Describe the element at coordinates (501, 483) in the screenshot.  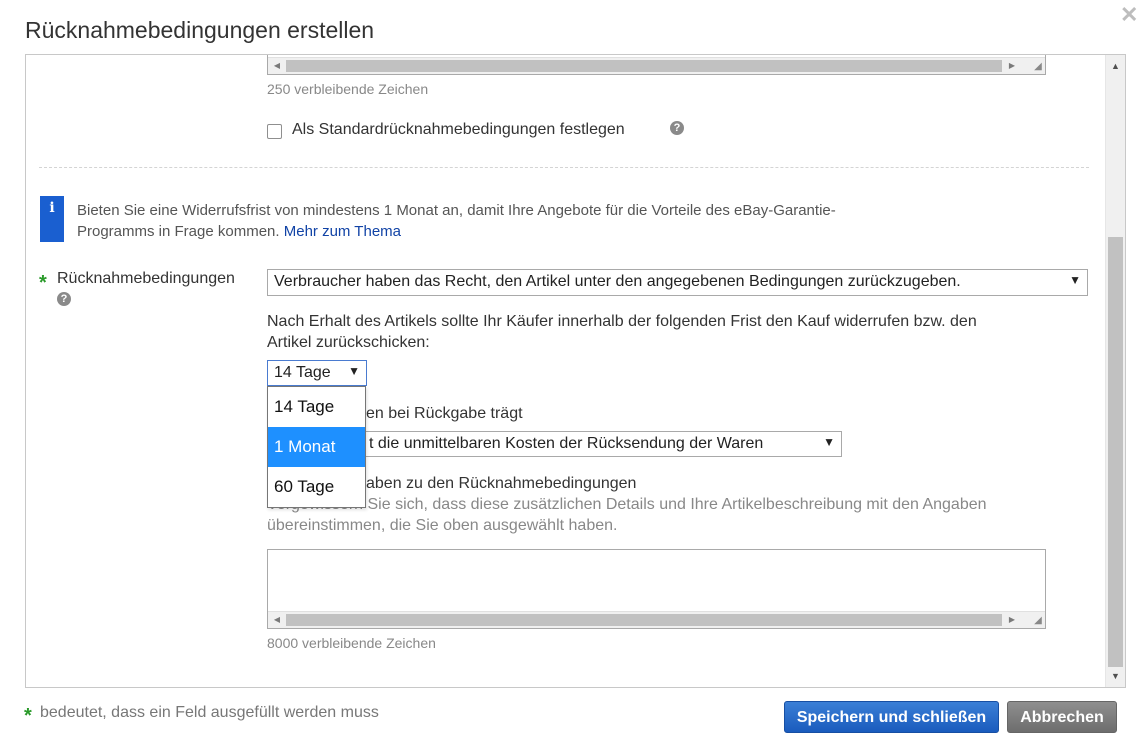
I see `details-label: aben zu den Rücknahmebedingungen` at that location.